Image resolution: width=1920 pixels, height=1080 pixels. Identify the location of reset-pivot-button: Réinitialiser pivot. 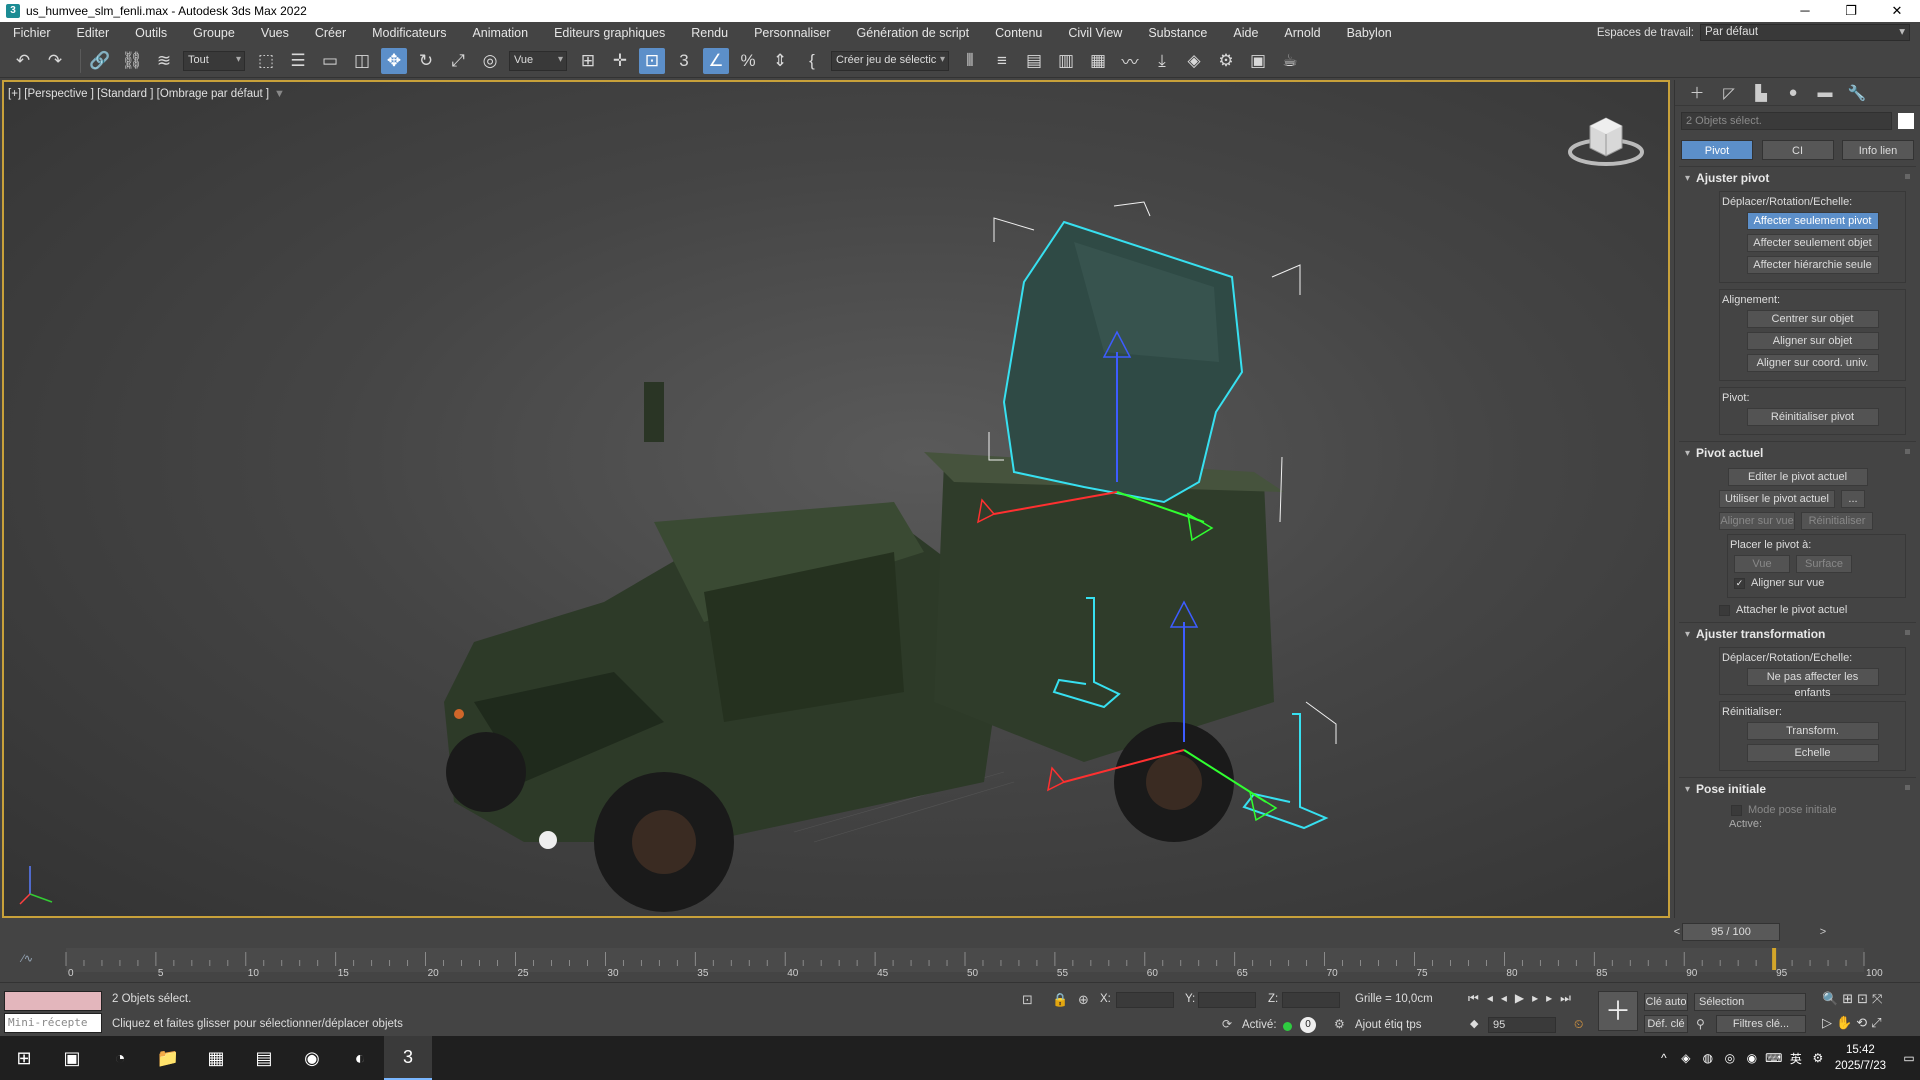
(1812, 417).